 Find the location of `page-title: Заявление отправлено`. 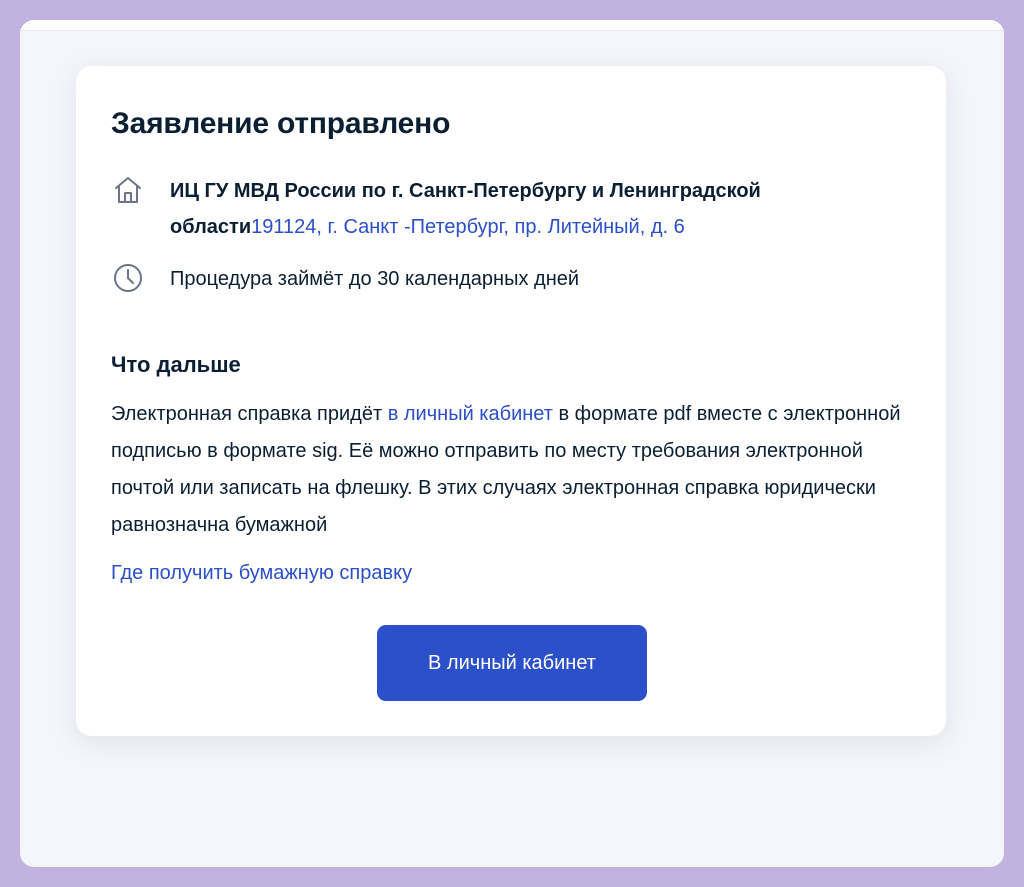

page-title: Заявление отправлено is located at coordinates (281, 123).